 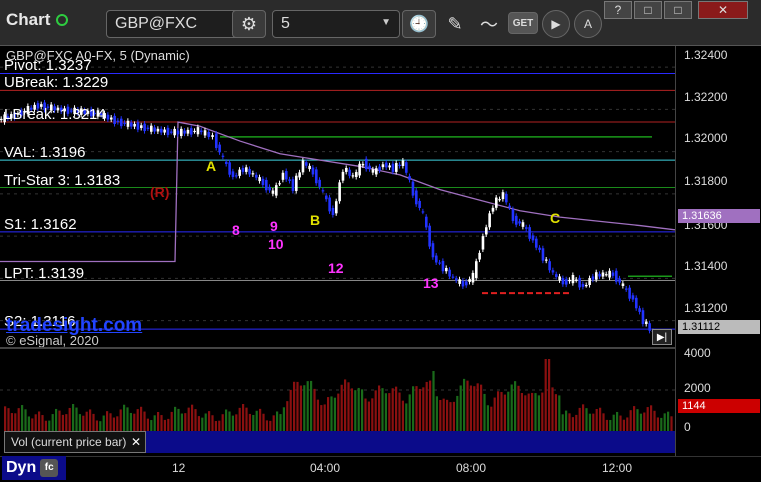 What do you see at coordinates (523, 23) in the screenshot?
I see `get-button: GET` at bounding box center [523, 23].